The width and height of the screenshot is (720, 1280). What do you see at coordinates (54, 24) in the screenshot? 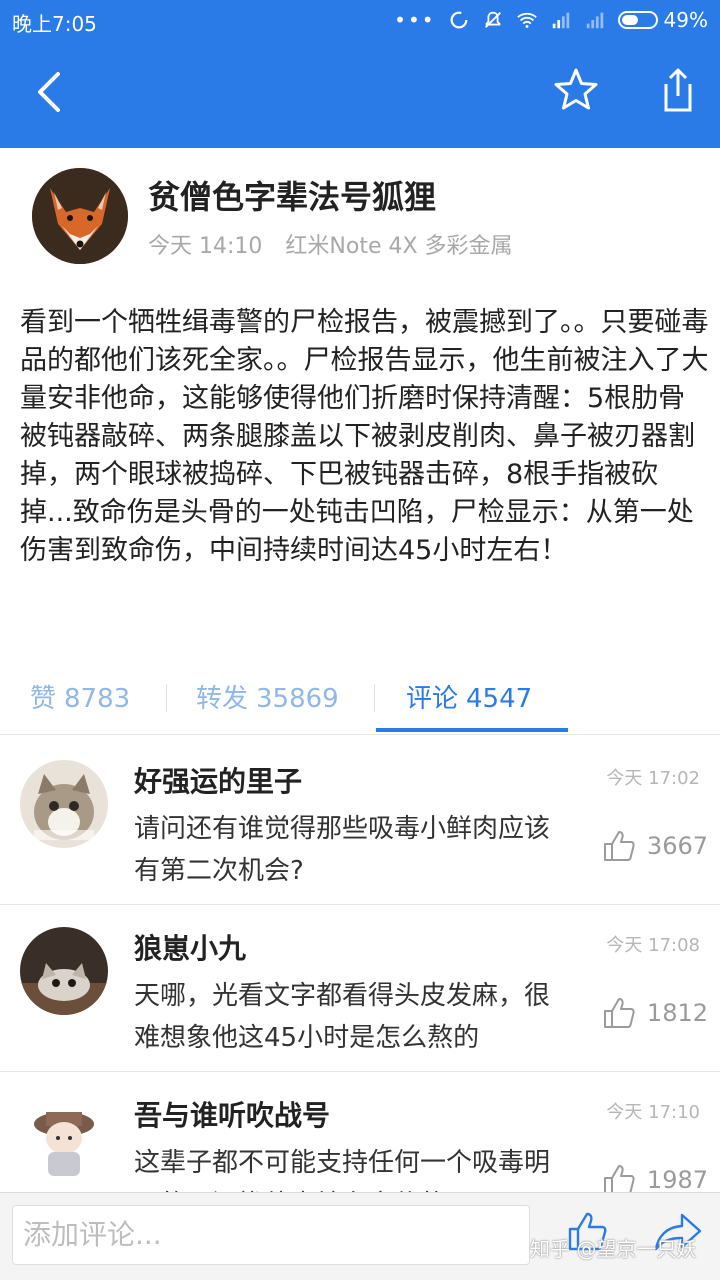
I see `status-time: 晚上7:05` at bounding box center [54, 24].